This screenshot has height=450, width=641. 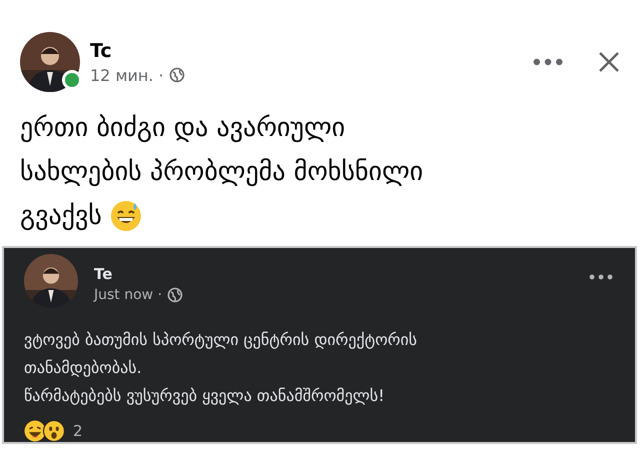 What do you see at coordinates (35, 431) in the screenshot?
I see `laughing-emoji-icon` at bounding box center [35, 431].